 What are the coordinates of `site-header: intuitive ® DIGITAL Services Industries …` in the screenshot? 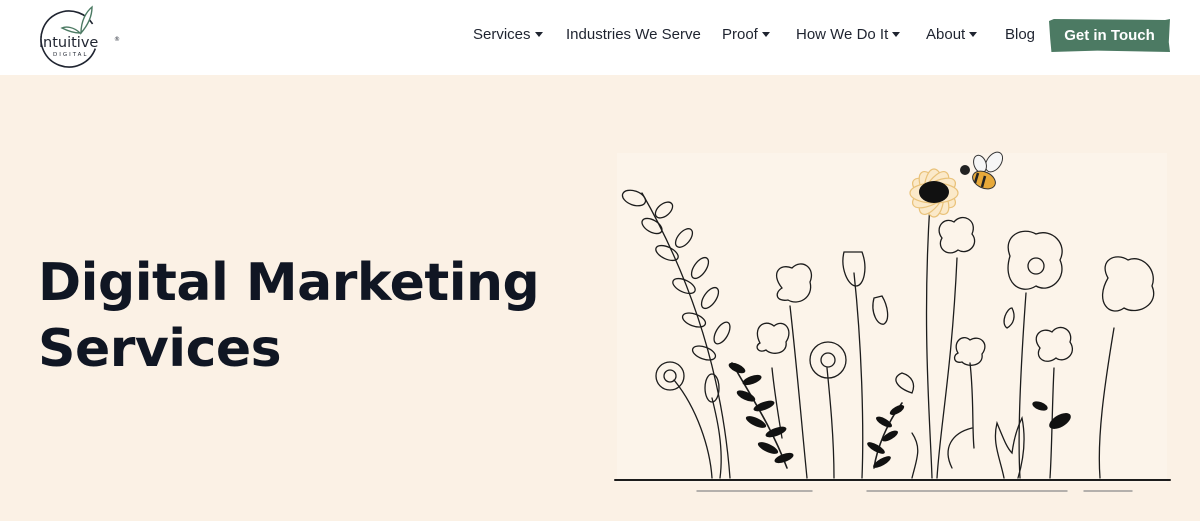 It's located at (600, 37).